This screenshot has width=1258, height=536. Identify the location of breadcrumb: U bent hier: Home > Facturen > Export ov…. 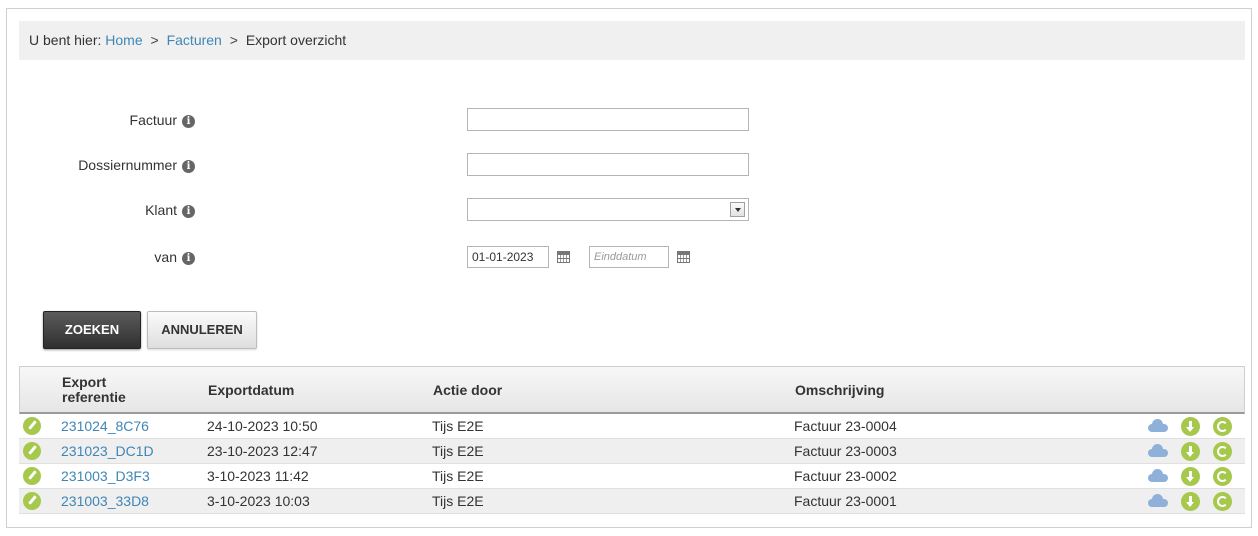
(632, 40).